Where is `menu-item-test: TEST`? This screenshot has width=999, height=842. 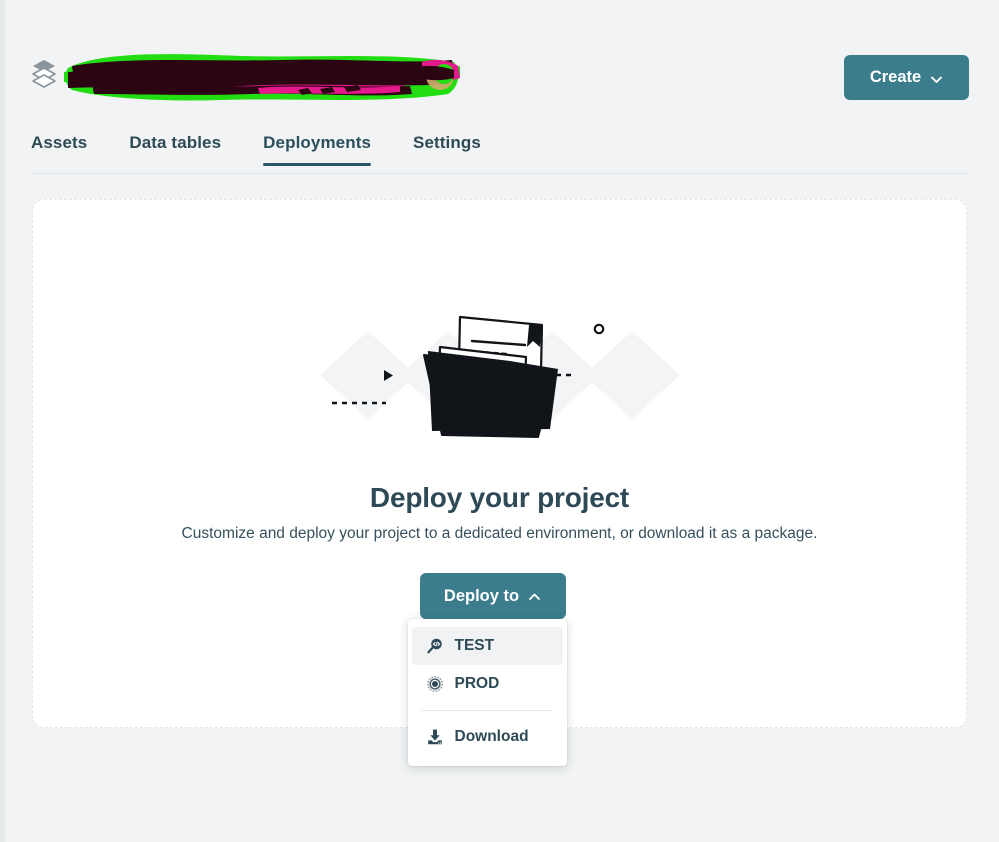
menu-item-test: TEST is located at coordinates (487, 646).